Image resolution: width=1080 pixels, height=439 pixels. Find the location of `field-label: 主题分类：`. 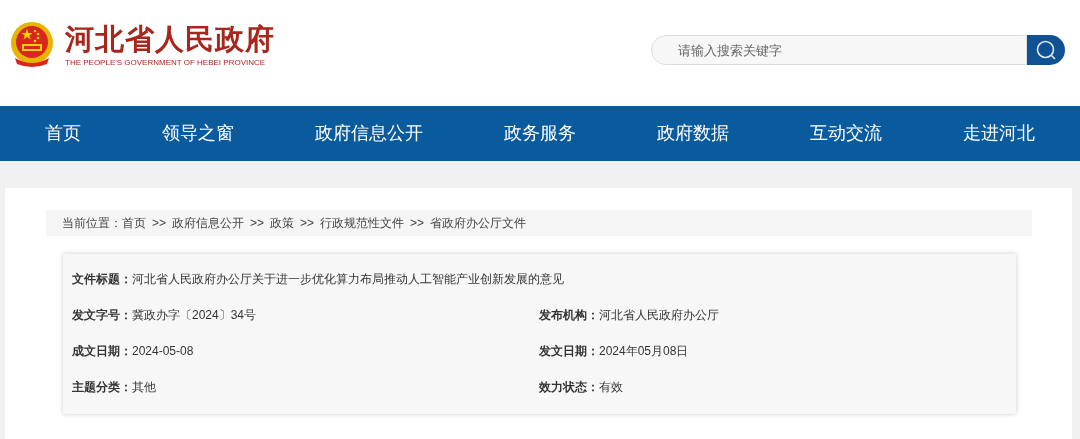

field-label: 主题分类： is located at coordinates (102, 387).